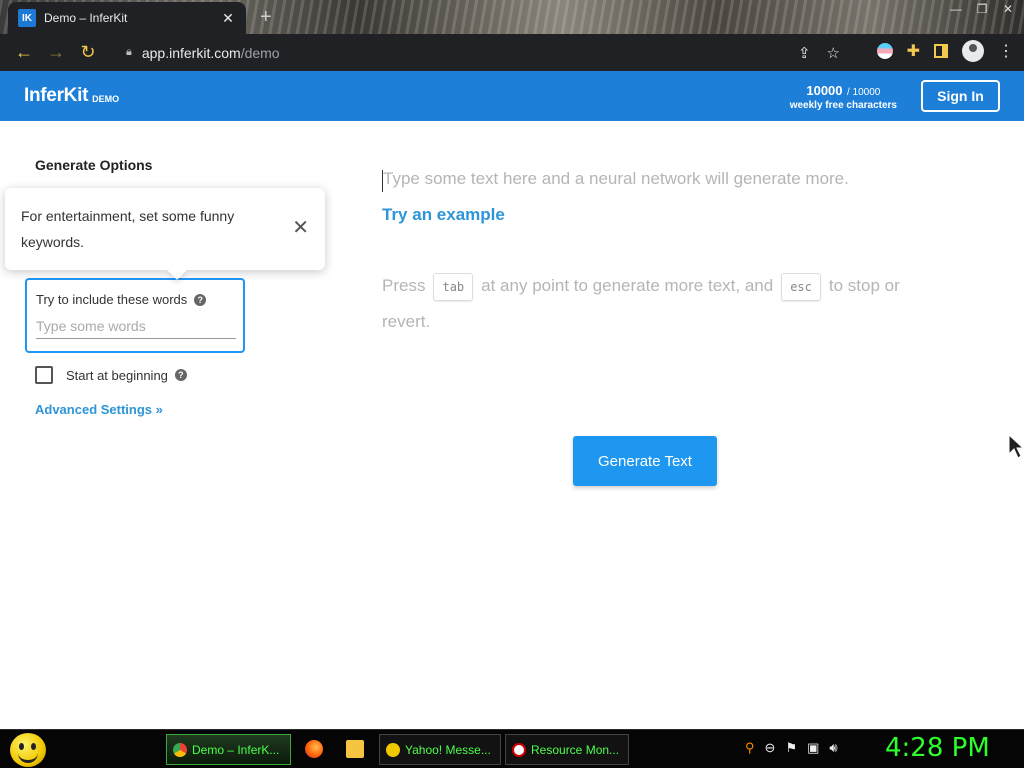  Describe the element at coordinates (453, 286) in the screenshot. I see `tab-key-badge: tab` at that location.